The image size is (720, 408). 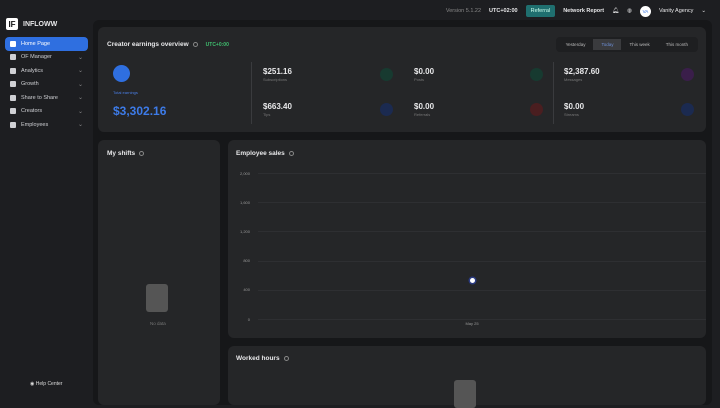 What do you see at coordinates (244, 231) in the screenshot?
I see `y-tick-label: 1,200` at bounding box center [244, 231].